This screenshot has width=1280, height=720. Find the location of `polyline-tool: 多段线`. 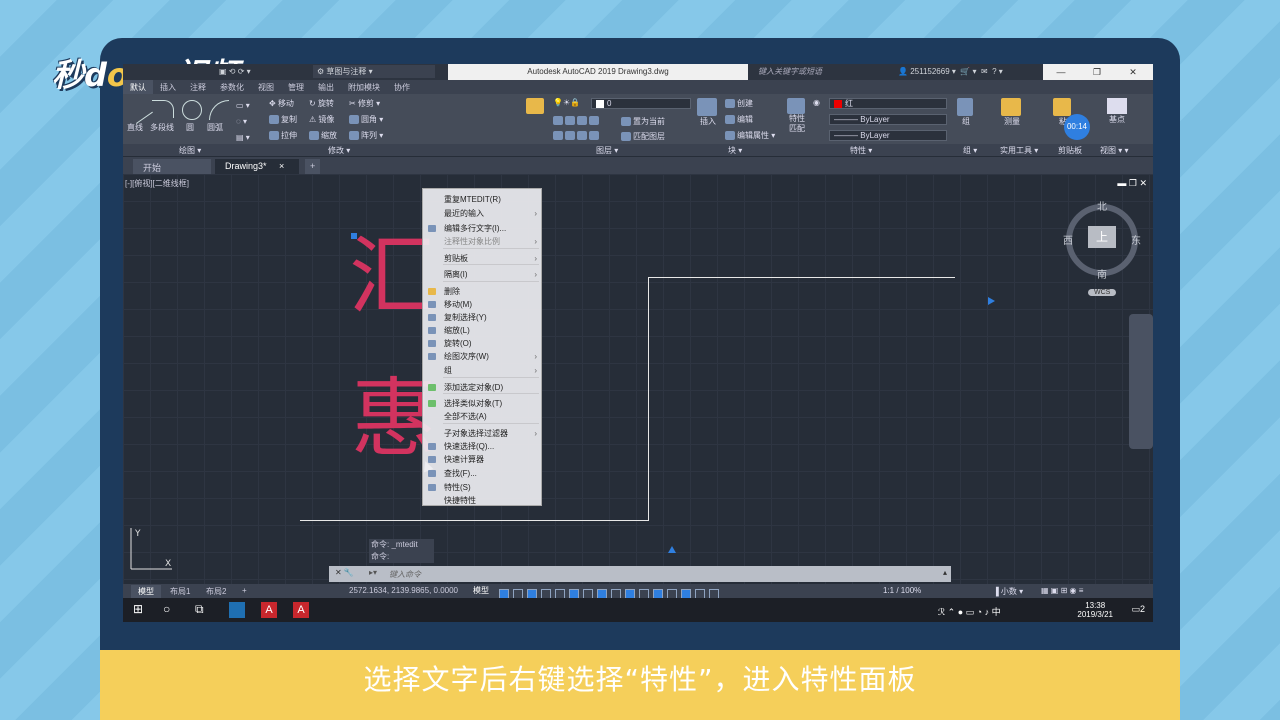

polyline-tool: 多段线 is located at coordinates (162, 116).